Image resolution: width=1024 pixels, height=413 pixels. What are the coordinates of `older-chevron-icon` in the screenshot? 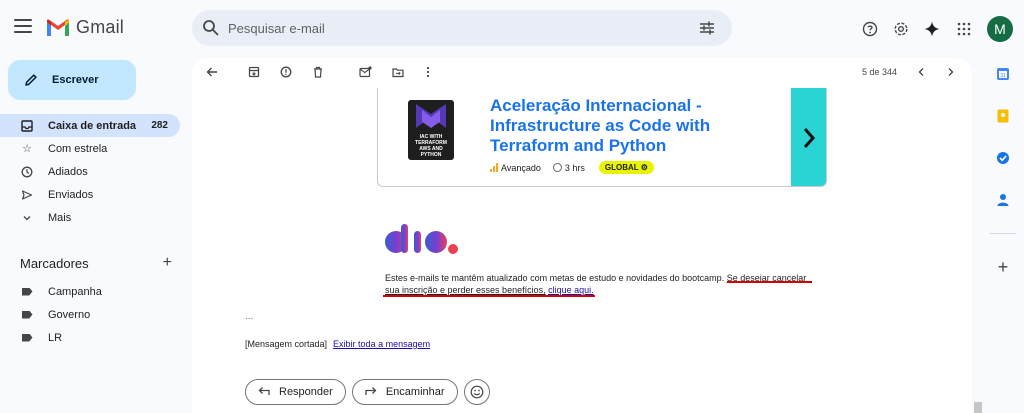 It's located at (951, 72).